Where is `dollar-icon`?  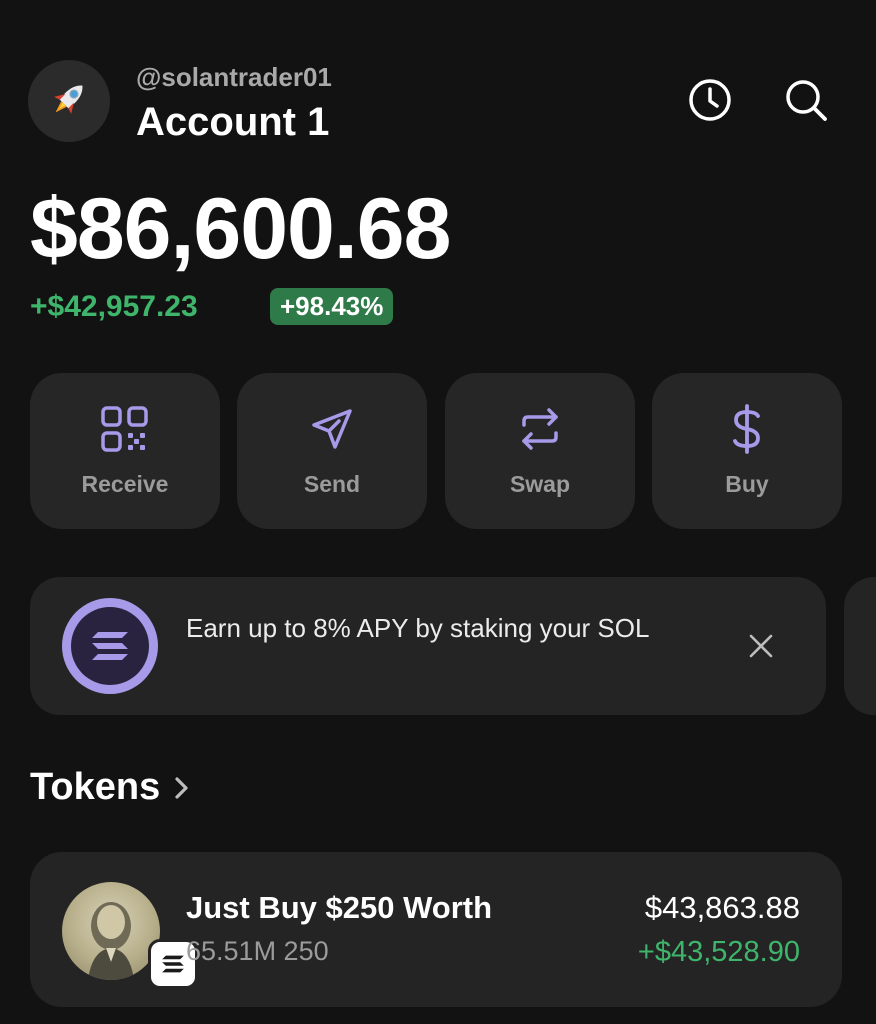
dollar-icon is located at coordinates (747, 429).